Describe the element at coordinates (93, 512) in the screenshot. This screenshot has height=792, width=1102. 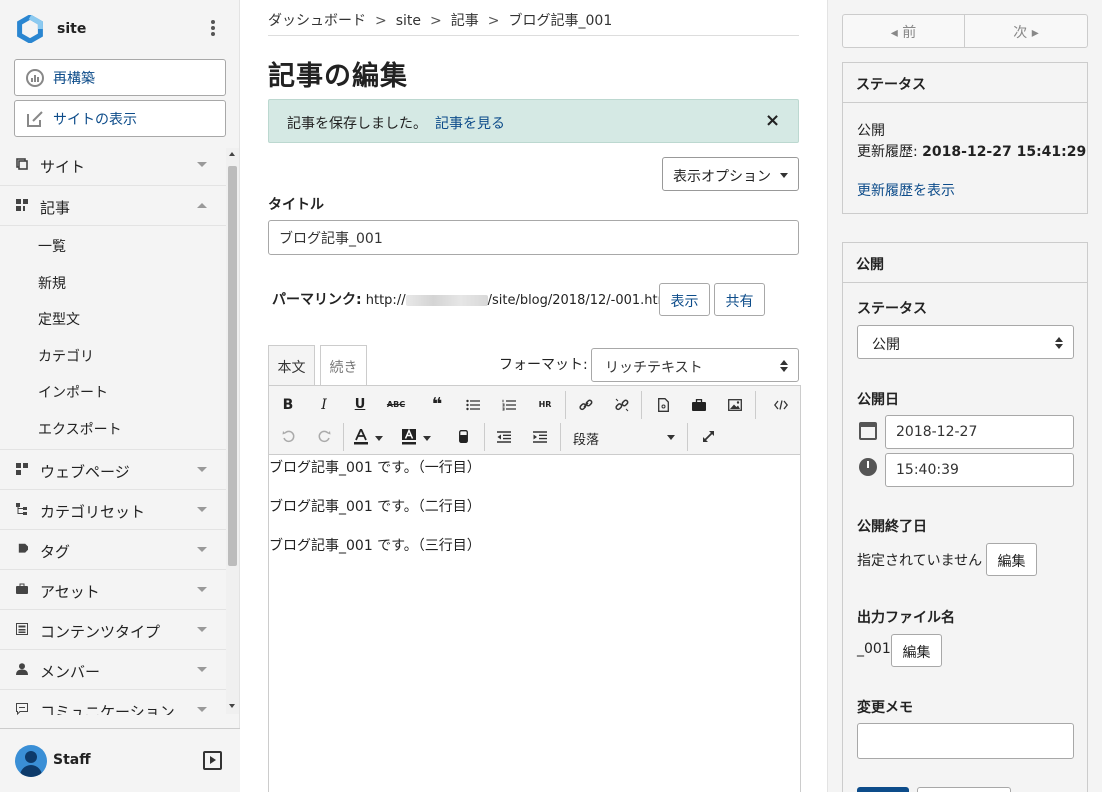
I see `nav-label: カテゴリセット` at that location.